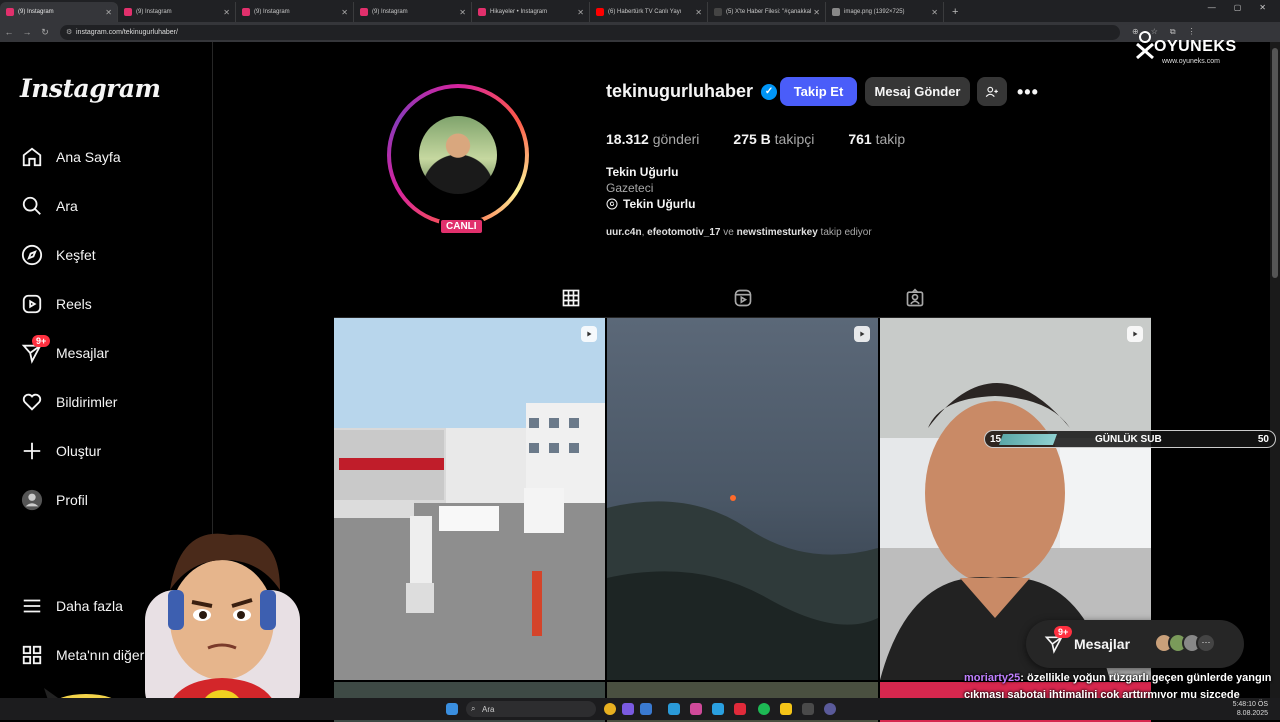 This screenshot has height=722, width=1280. I want to click on nav-search-label: Ara, so click(67, 206).